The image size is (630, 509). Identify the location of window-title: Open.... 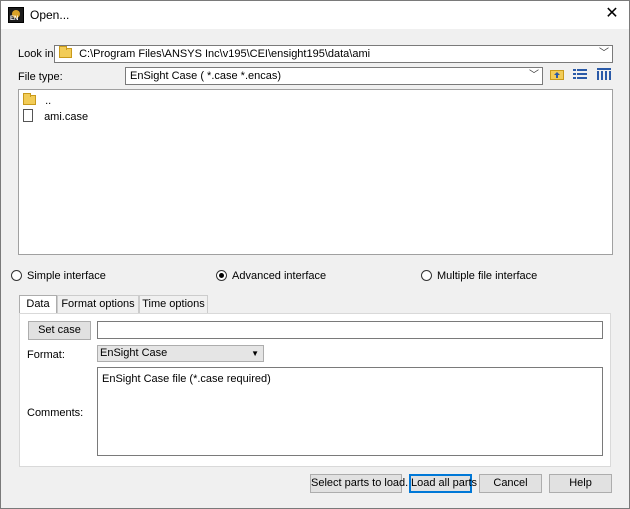
(50, 15).